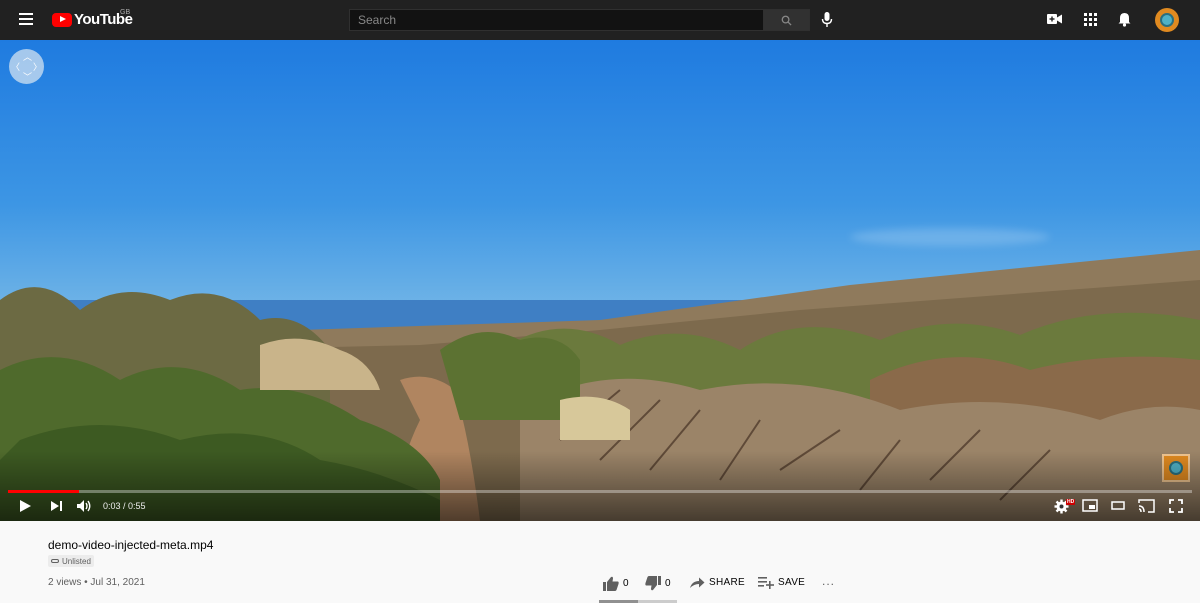 This screenshot has width=1200, height=603. Describe the element at coordinates (653, 583) in the screenshot. I see `thumbs-down-icon` at that location.